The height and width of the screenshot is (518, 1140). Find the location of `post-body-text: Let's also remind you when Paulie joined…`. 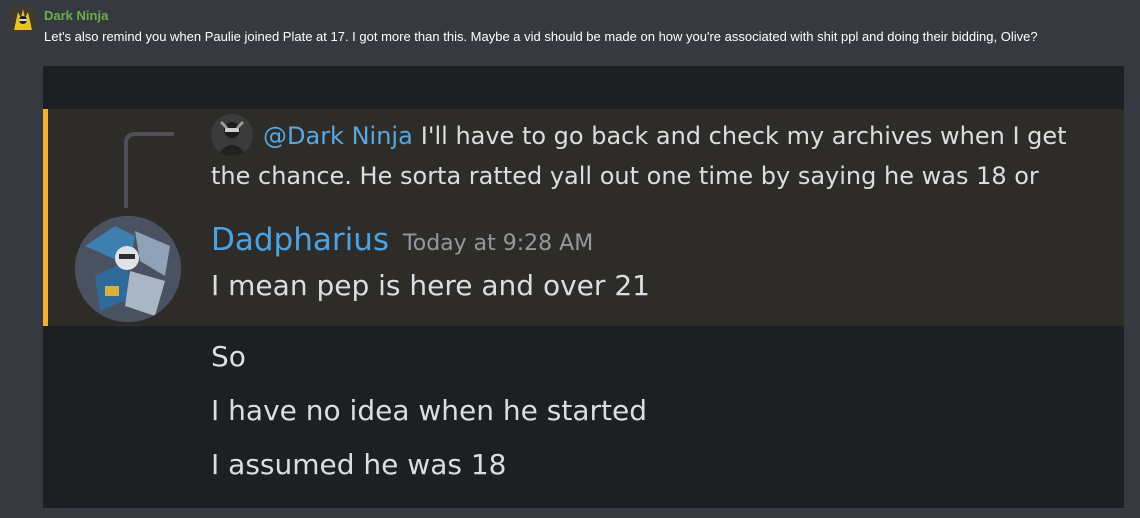

post-body-text: Let's also remind you when Paulie joined… is located at coordinates (541, 36).